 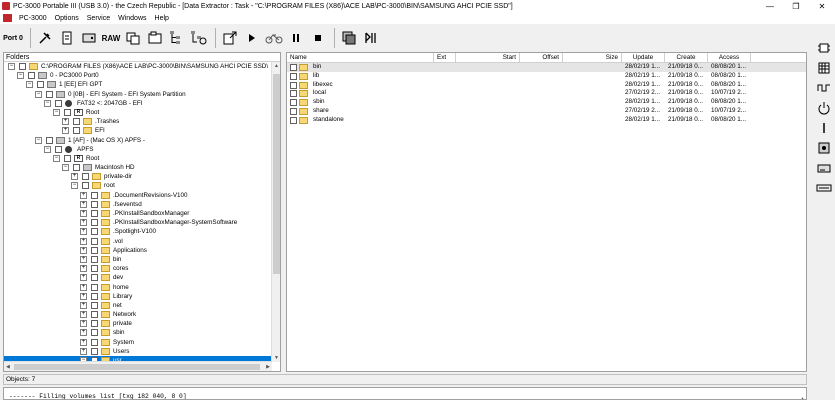 What do you see at coordinates (89, 38) in the screenshot?
I see `disk-button` at bounding box center [89, 38].